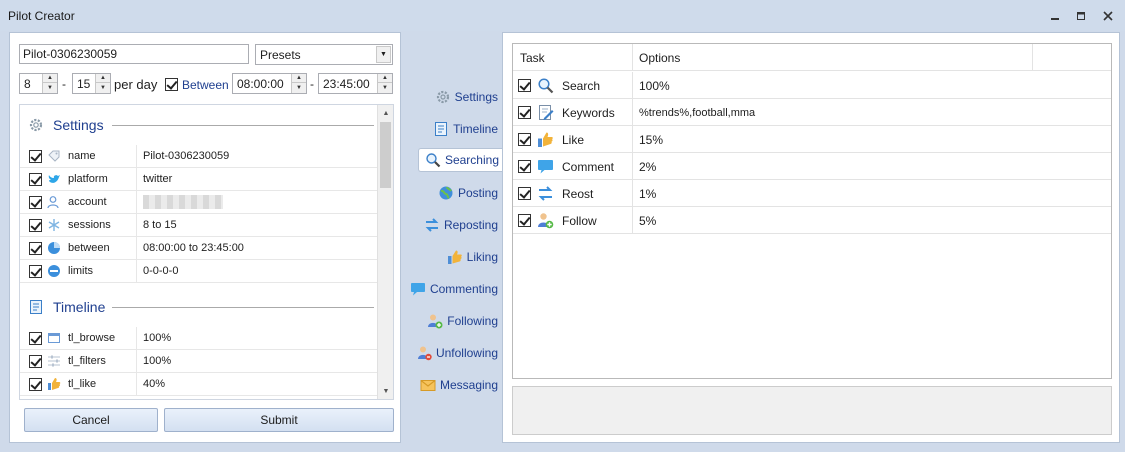 This screenshot has height=452, width=1125. I want to click on task-row-repost: Reost 1%, so click(812, 193).